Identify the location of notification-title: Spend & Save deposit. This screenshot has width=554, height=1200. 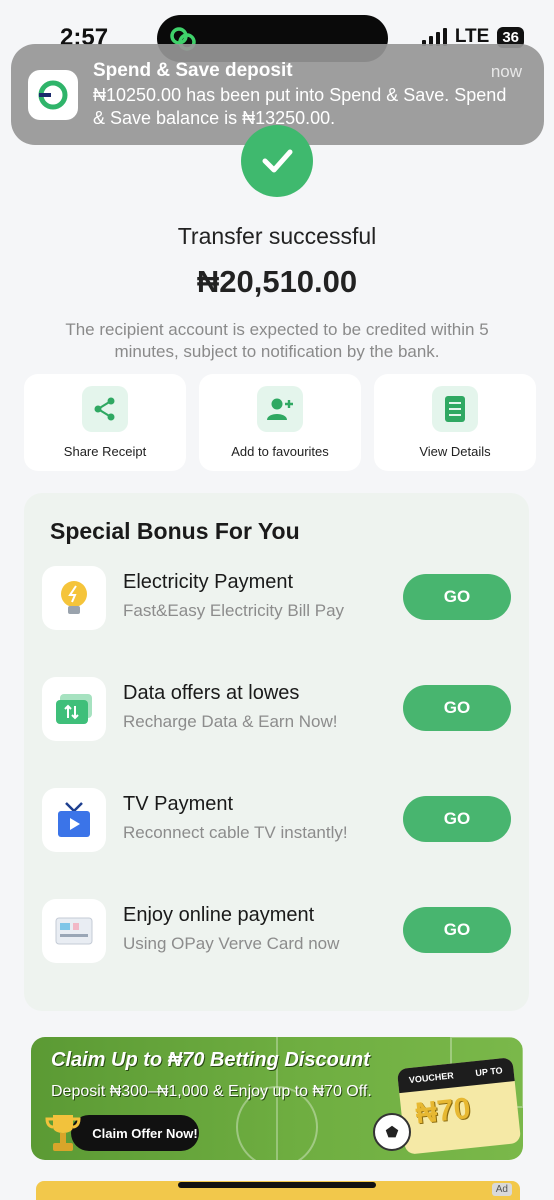
(193, 70).